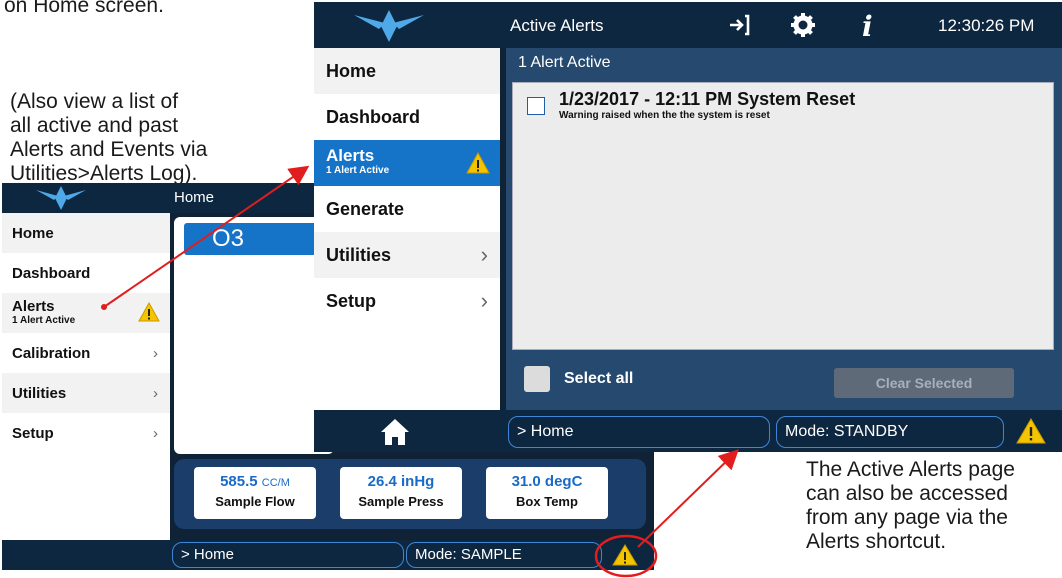 The image size is (1062, 578). I want to click on highlight-circle, so click(626, 556).